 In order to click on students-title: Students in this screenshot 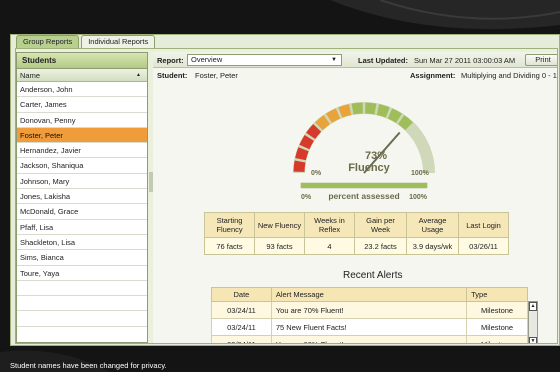, I will do `click(82, 61)`.